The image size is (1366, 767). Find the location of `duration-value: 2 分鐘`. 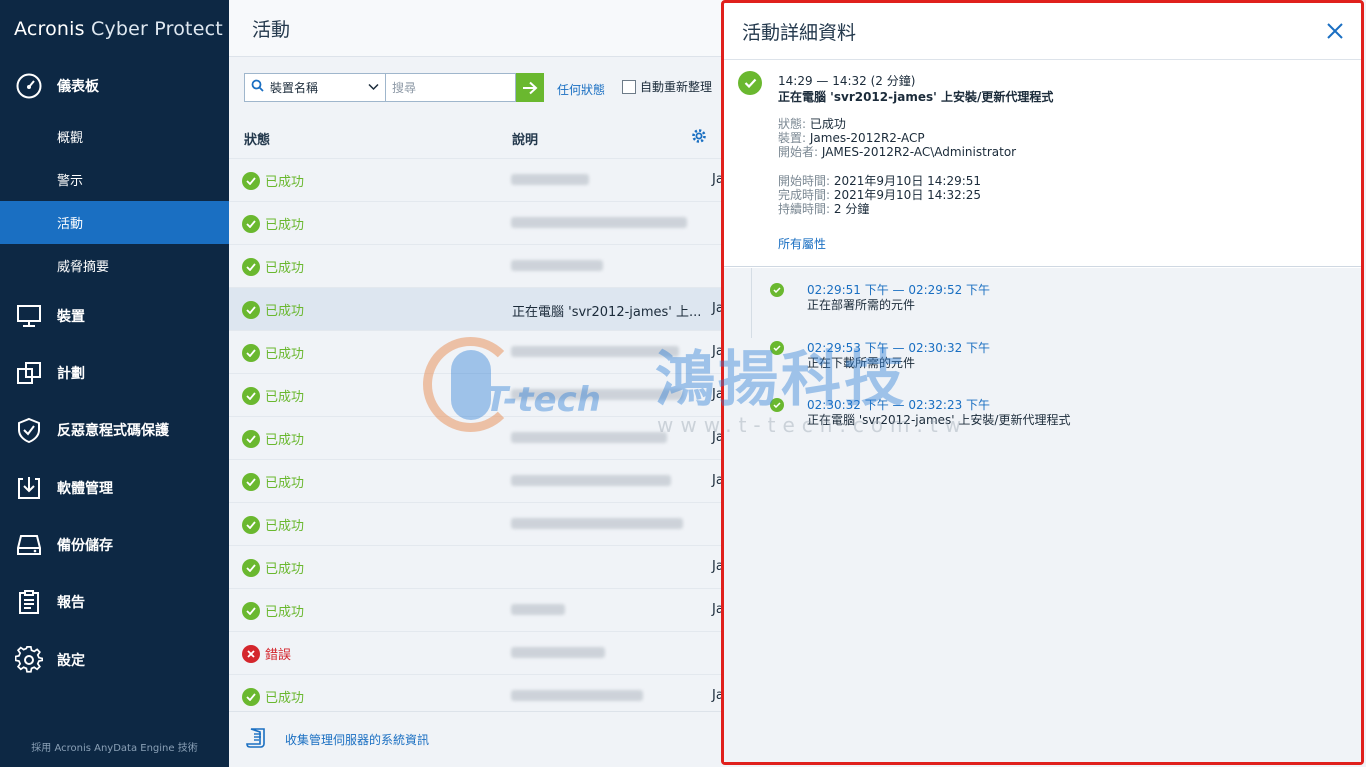

duration-value: 2 分鐘 is located at coordinates (851, 209).